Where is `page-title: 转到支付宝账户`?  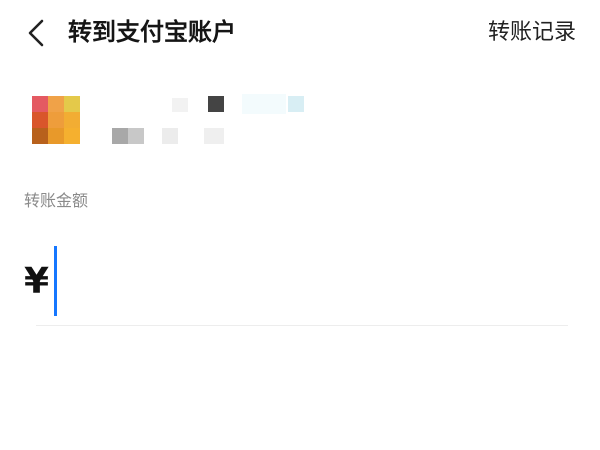 page-title: 转到支付宝账户 is located at coordinates (152, 32).